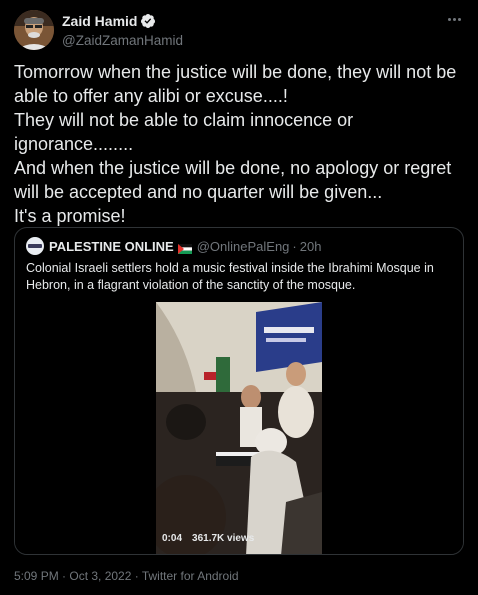 The height and width of the screenshot is (595, 478). Describe the element at coordinates (35, 246) in the screenshot. I see `quoted-author-avatar` at that location.